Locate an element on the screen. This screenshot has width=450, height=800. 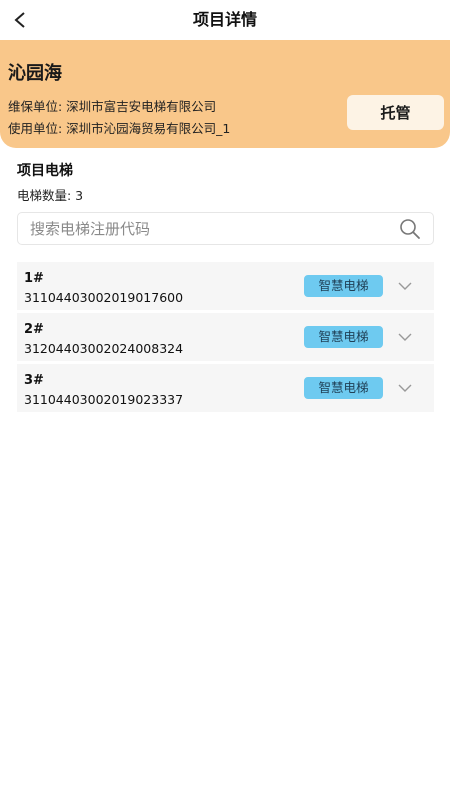
elevator-count: 电梯数量: 3 is located at coordinates (50, 195).